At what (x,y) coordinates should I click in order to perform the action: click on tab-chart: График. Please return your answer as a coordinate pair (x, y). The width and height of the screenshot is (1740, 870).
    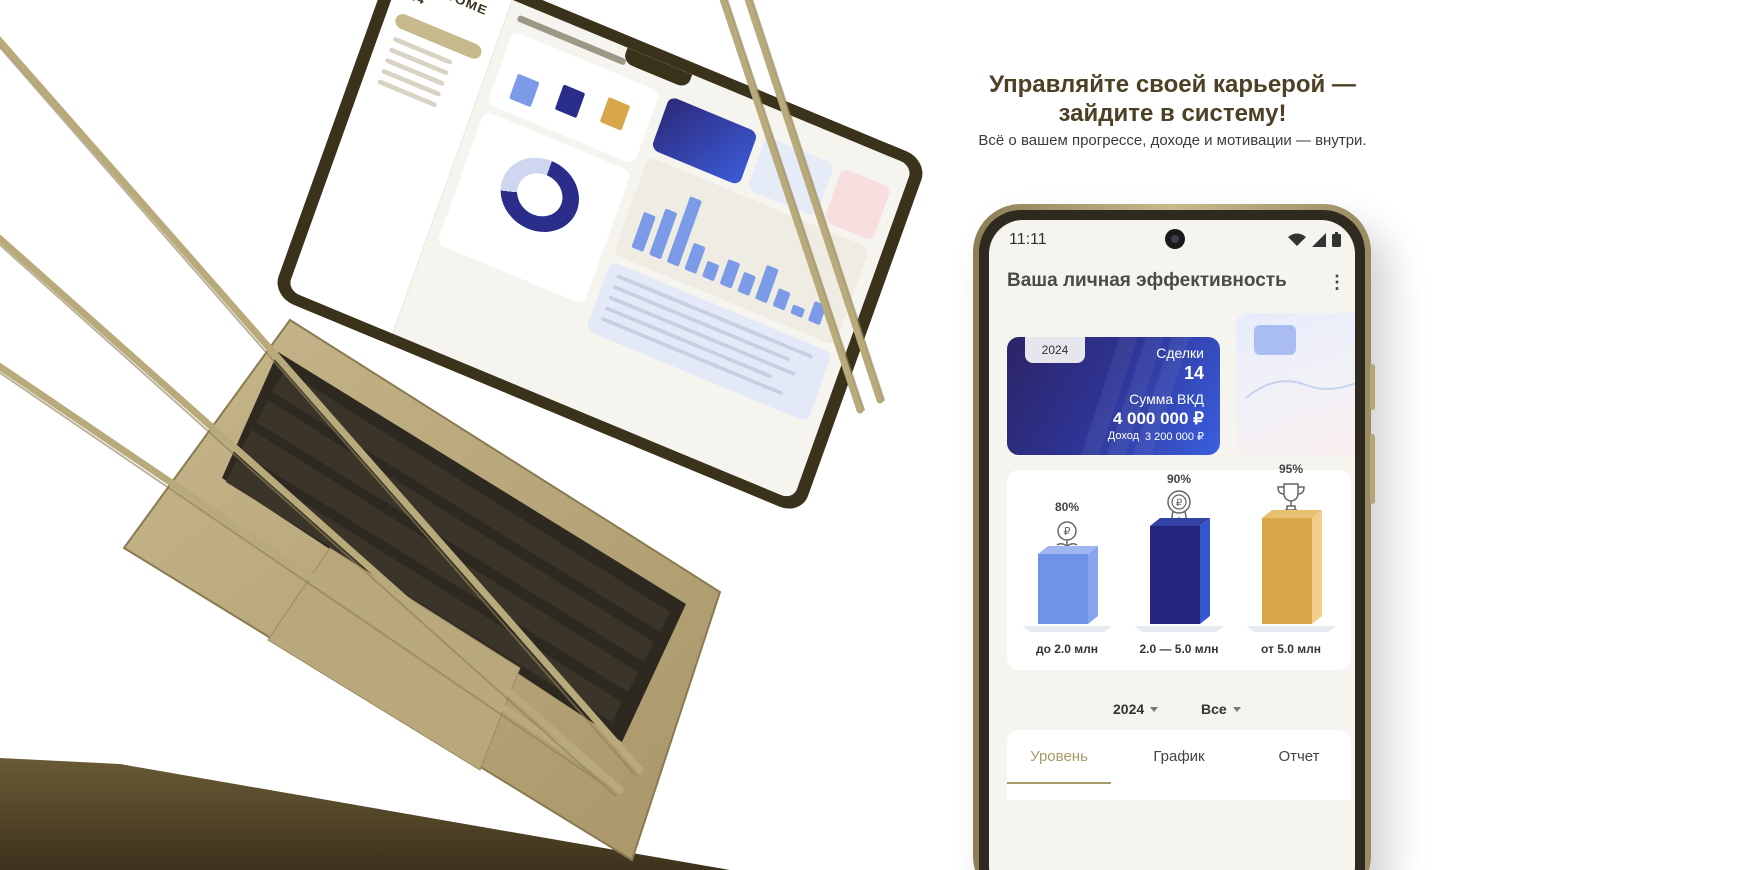
    Looking at the image, I should click on (1179, 757).